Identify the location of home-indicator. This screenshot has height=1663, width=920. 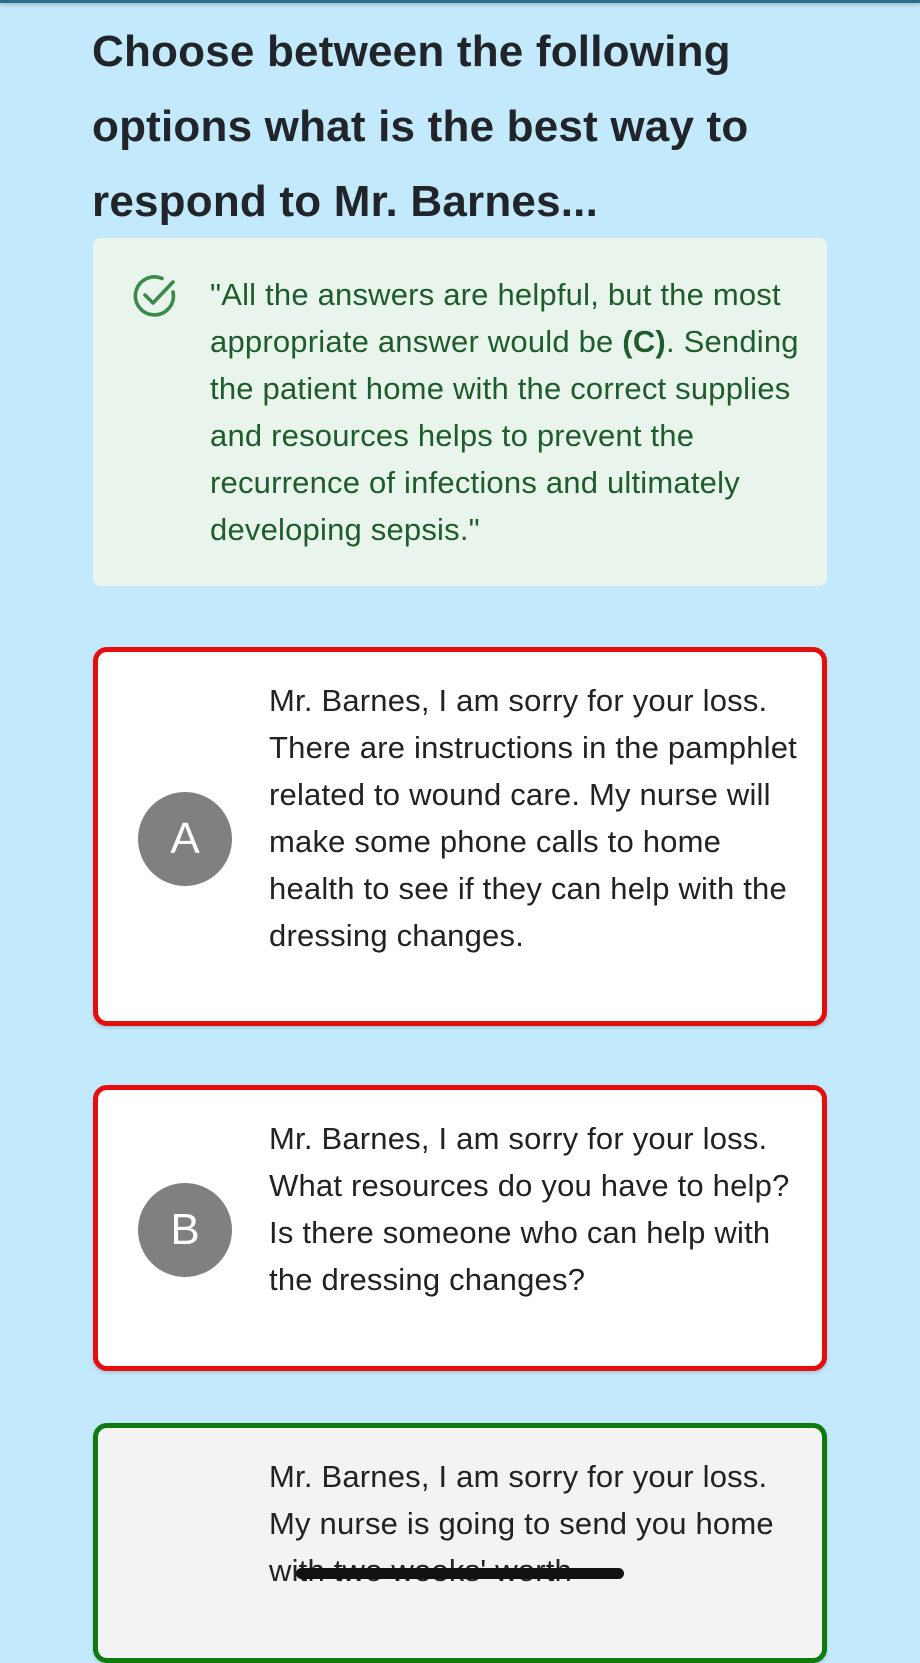
(460, 1573).